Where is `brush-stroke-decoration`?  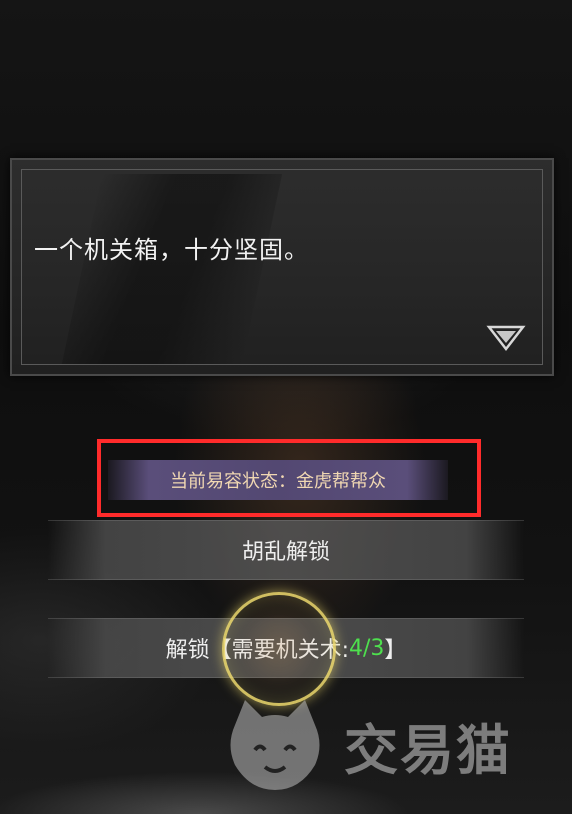 brush-stroke-decoration is located at coordinates (172, 269).